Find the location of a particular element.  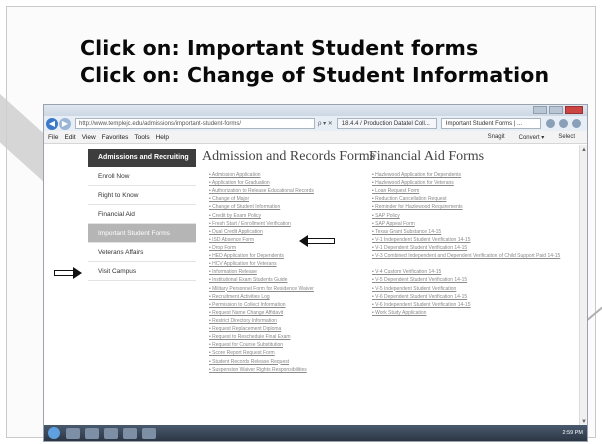

start-button is located at coordinates (54, 433).